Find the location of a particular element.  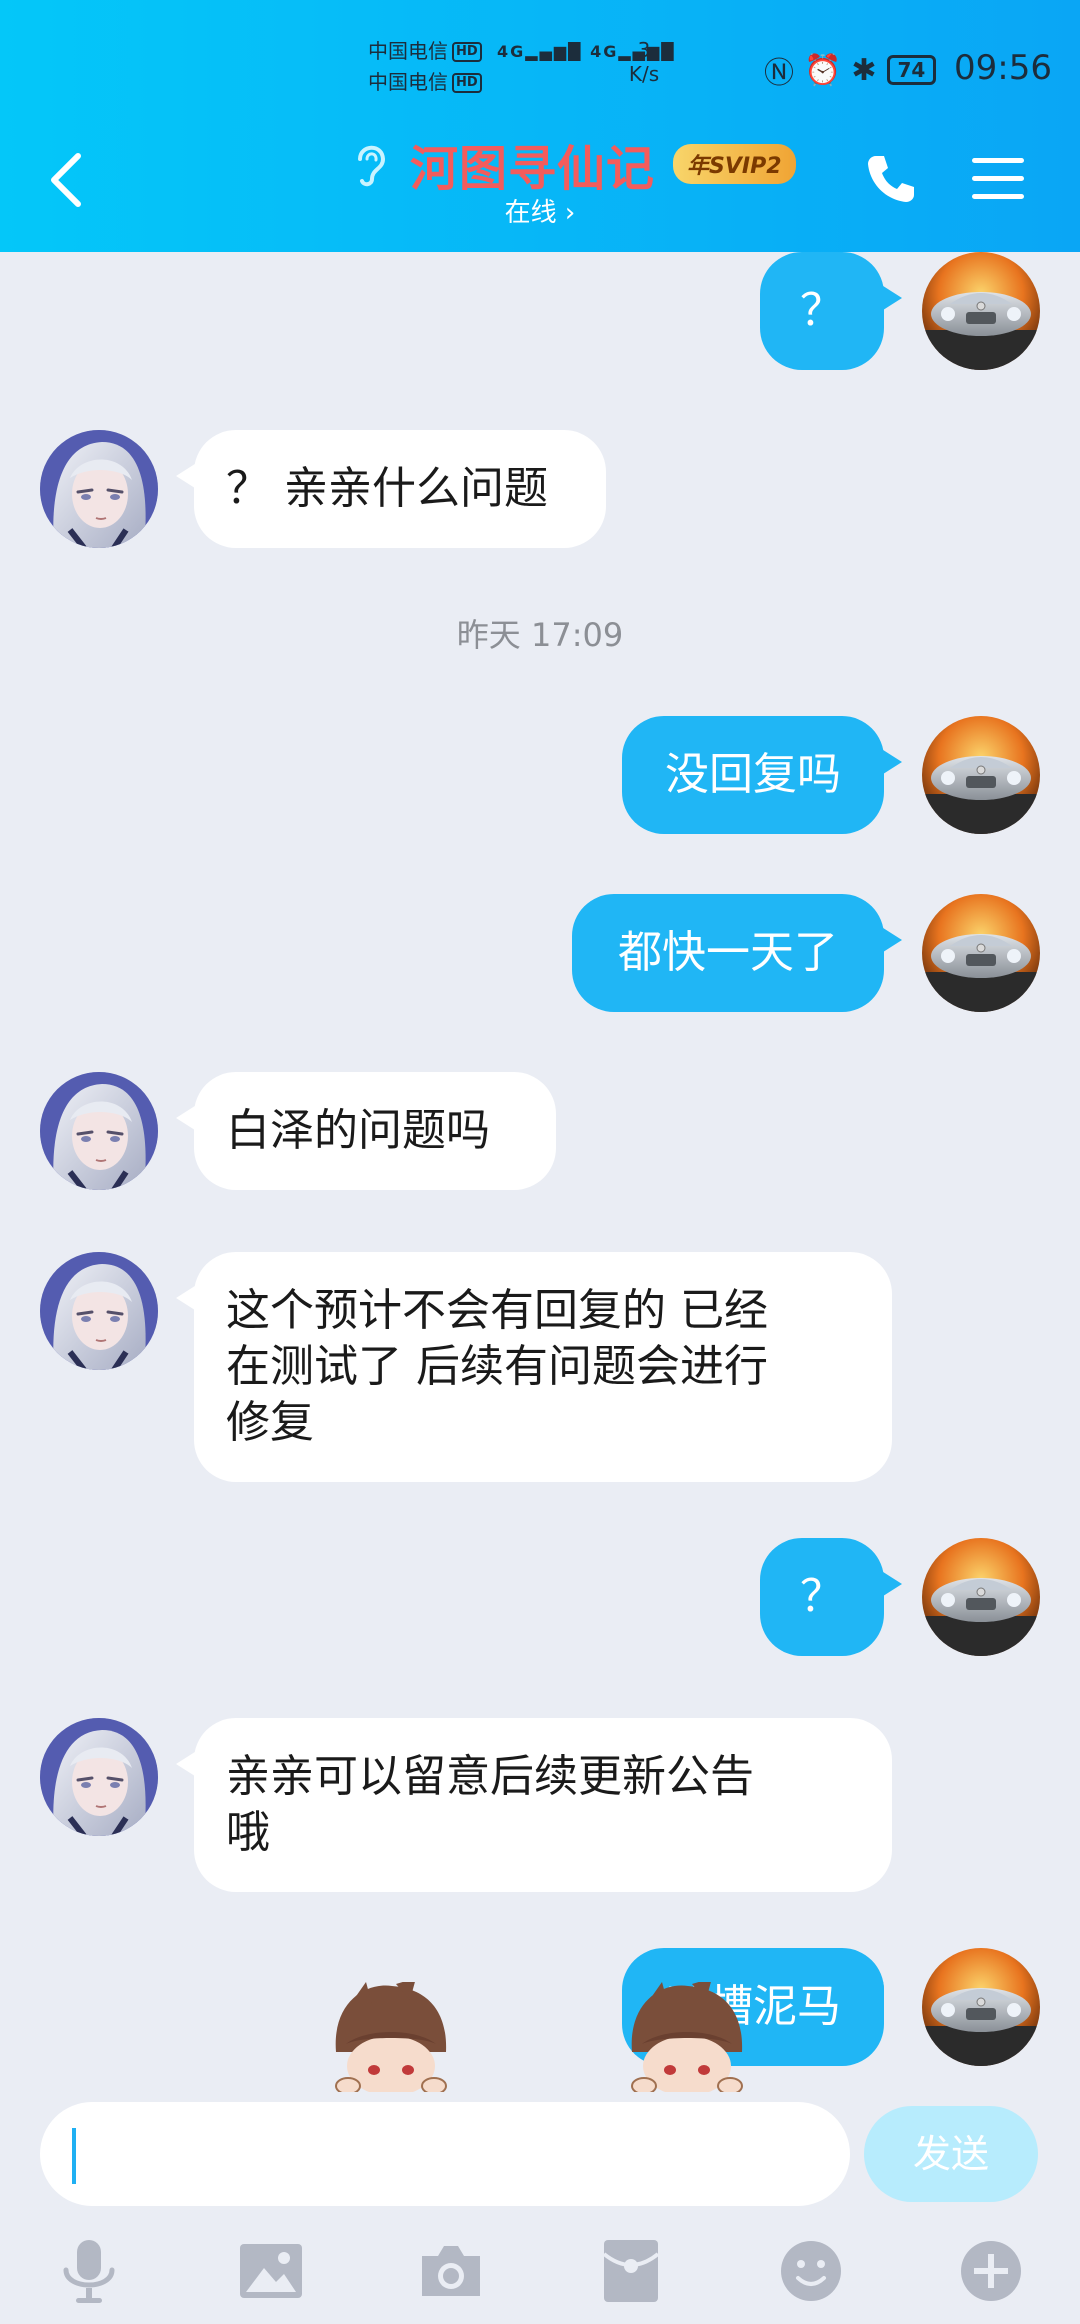

carrier-info: 中国电信 HD 中国电信 HD is located at coordinates (425, 67).